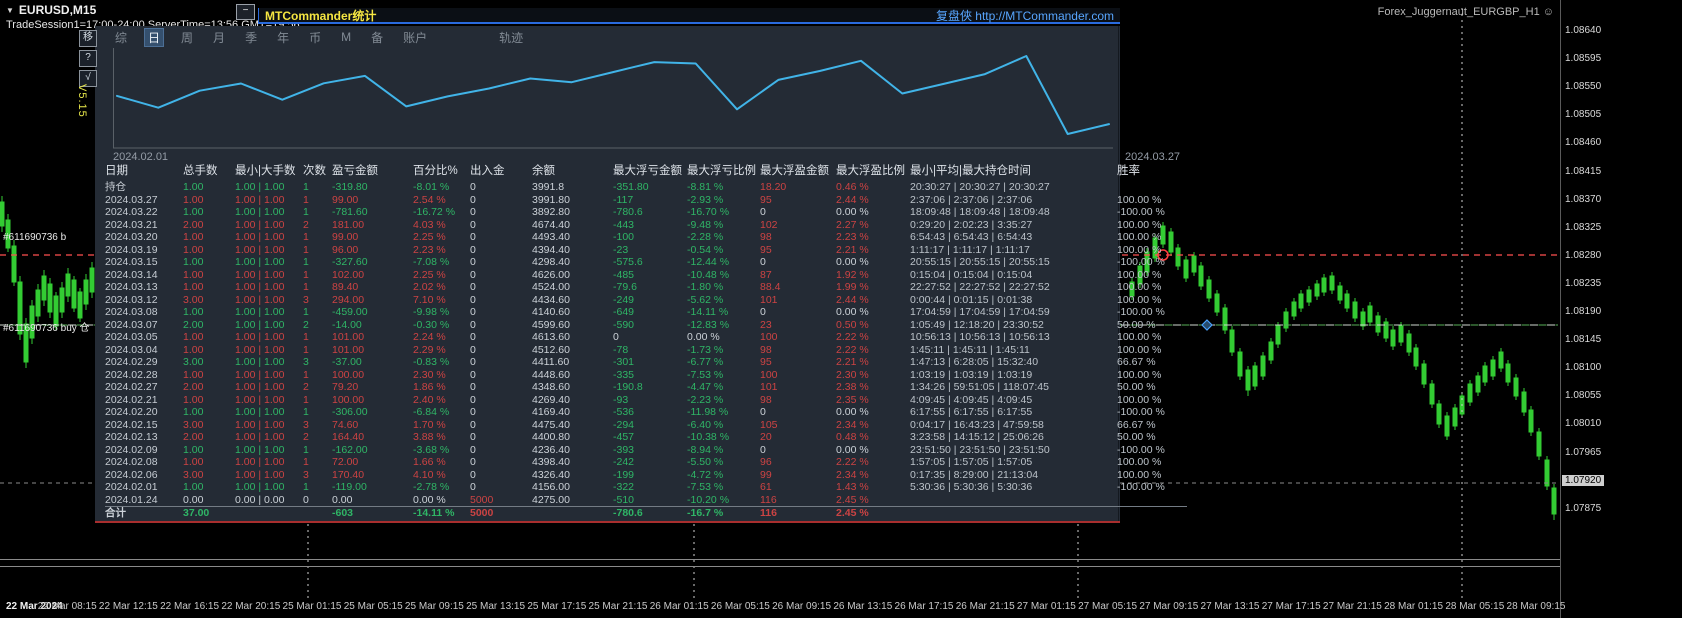  I want to click on cell: 4.10 %, so click(429, 474).